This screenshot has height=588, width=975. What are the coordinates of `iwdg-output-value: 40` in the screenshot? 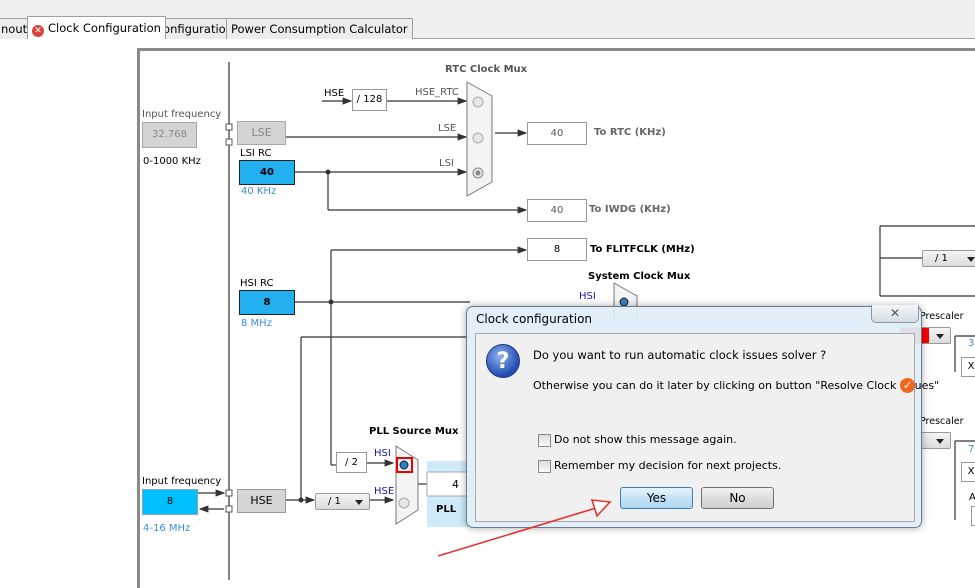 It's located at (557, 210).